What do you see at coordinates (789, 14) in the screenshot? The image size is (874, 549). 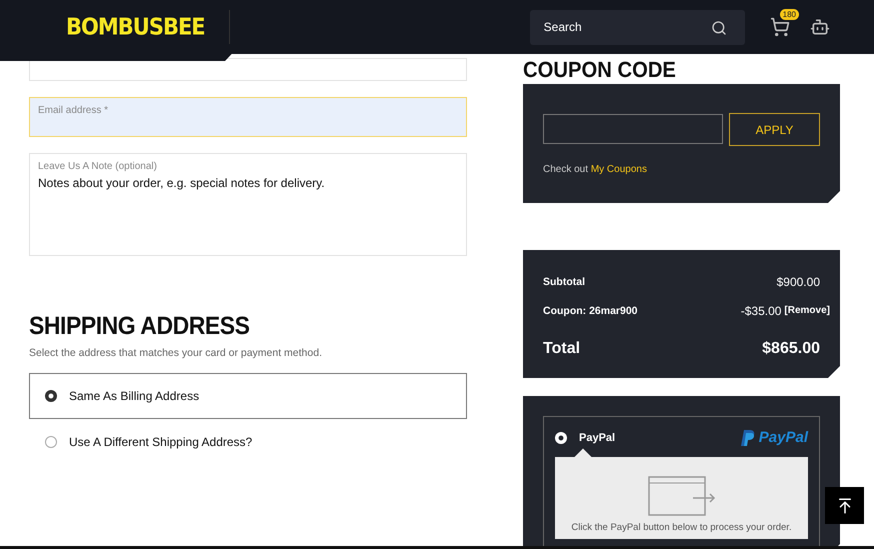 I see `cart-count: 180` at bounding box center [789, 14].